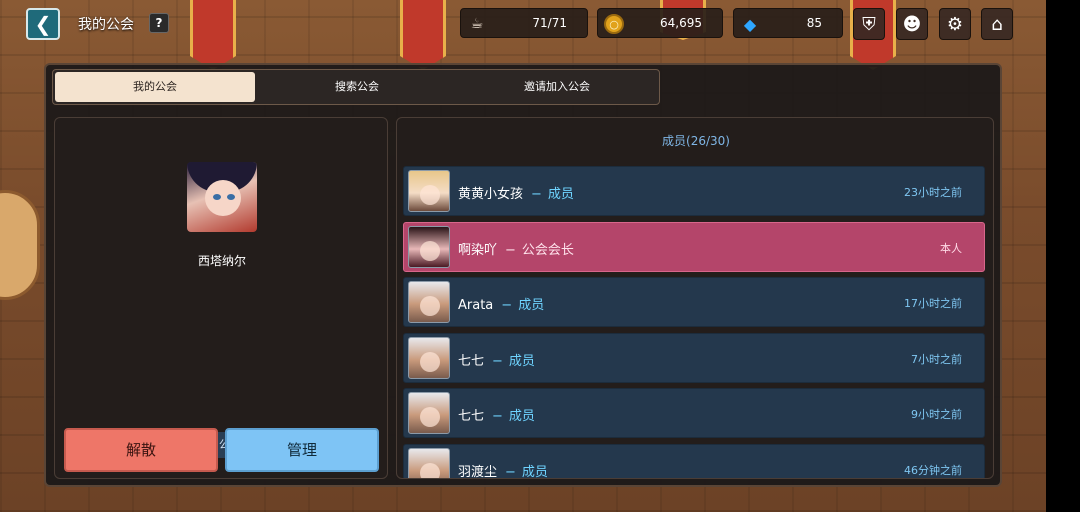  Describe the element at coordinates (302, 450) in the screenshot. I see `manage-button: 管理` at that location.